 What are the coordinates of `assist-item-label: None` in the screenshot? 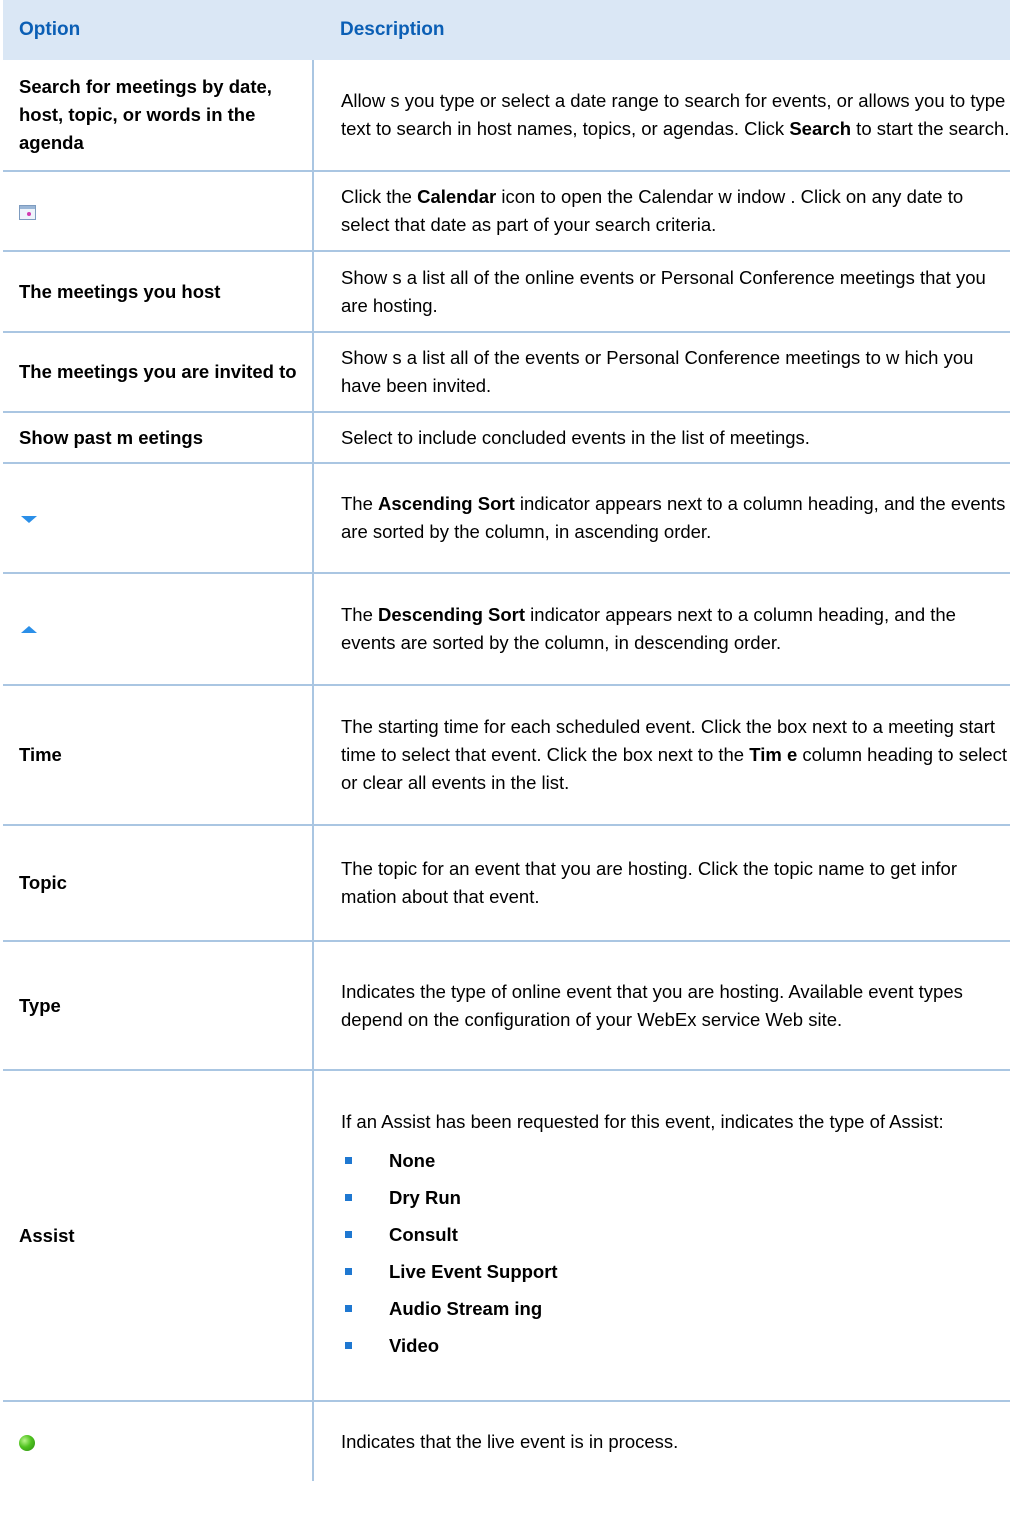 It's located at (412, 1160).